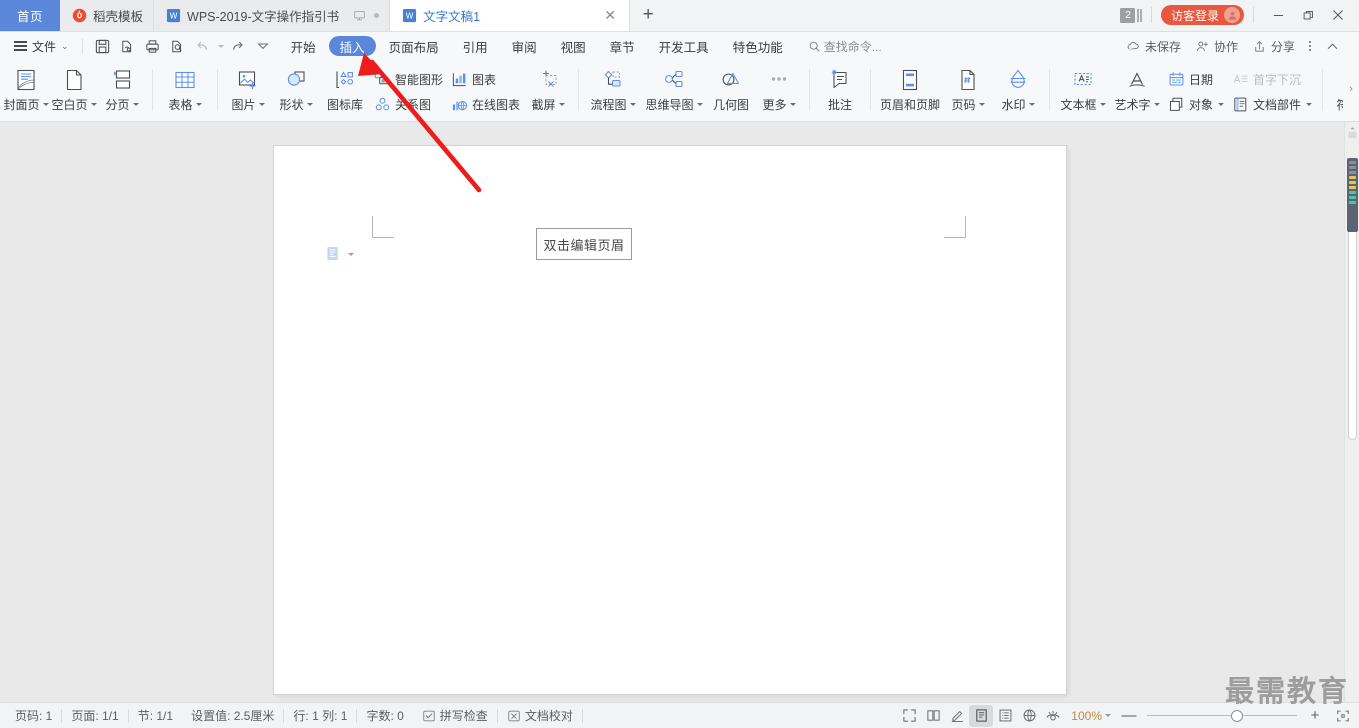 The width and height of the screenshot is (1359, 728). Describe the element at coordinates (232, 715) in the screenshot. I see `status-setting-value: 设置值: 2.5厘米` at that location.